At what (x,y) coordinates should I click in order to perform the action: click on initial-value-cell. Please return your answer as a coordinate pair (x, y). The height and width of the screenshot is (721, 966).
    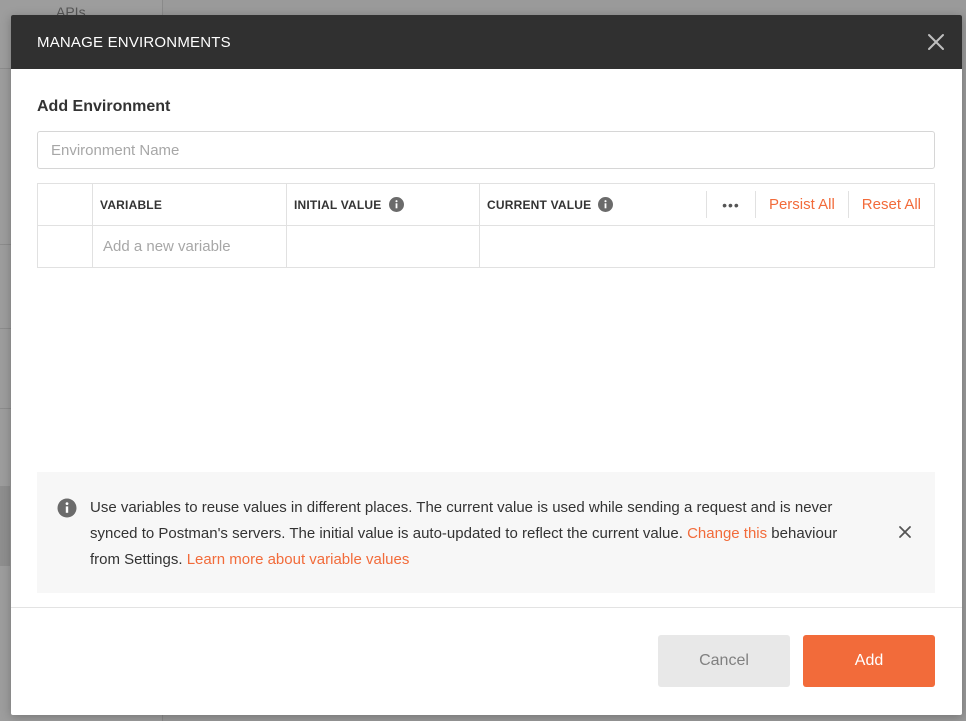
    Looking at the image, I should click on (383, 246).